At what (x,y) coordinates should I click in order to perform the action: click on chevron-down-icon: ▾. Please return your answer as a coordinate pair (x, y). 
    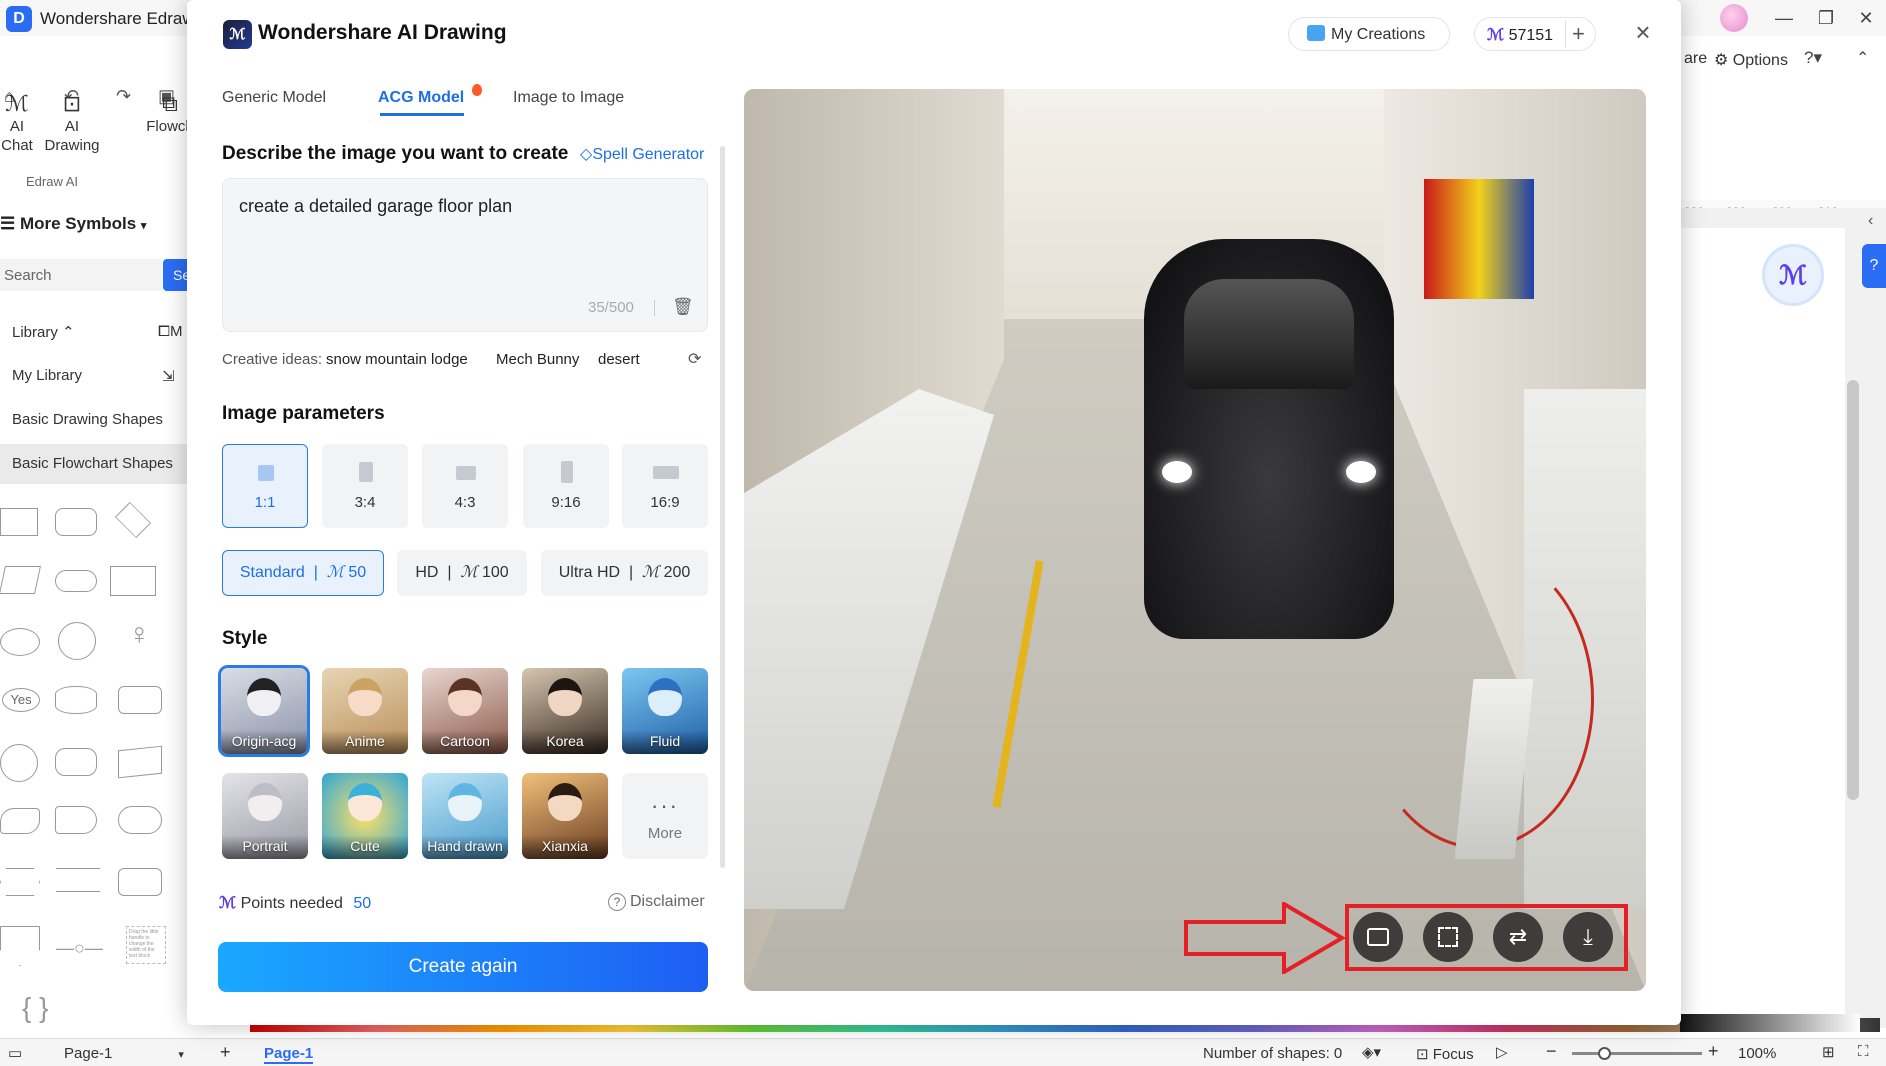
    Looking at the image, I should click on (143, 226).